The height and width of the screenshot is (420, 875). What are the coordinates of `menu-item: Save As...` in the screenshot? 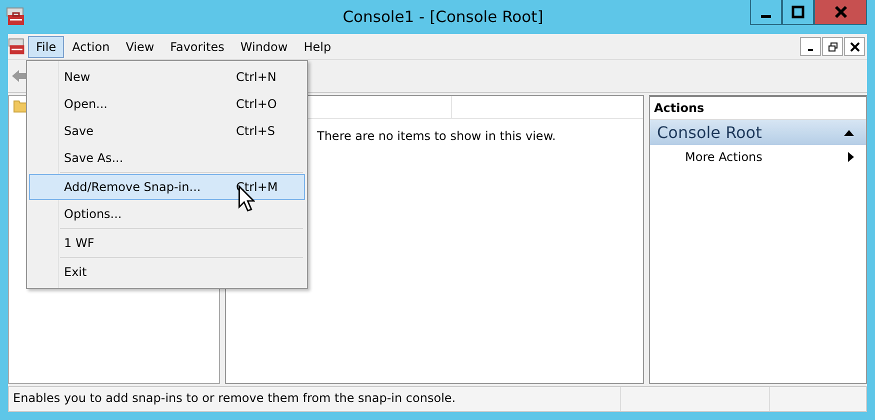 It's located at (167, 158).